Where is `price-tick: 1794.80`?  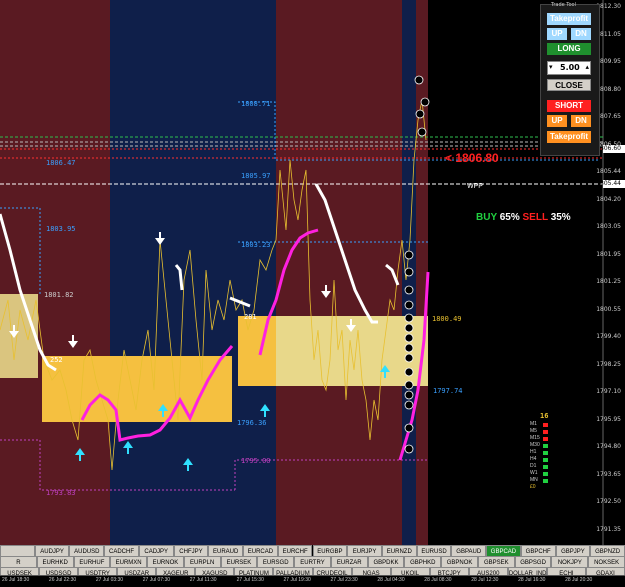 price-tick: 1794.80 is located at coordinates (608, 446).